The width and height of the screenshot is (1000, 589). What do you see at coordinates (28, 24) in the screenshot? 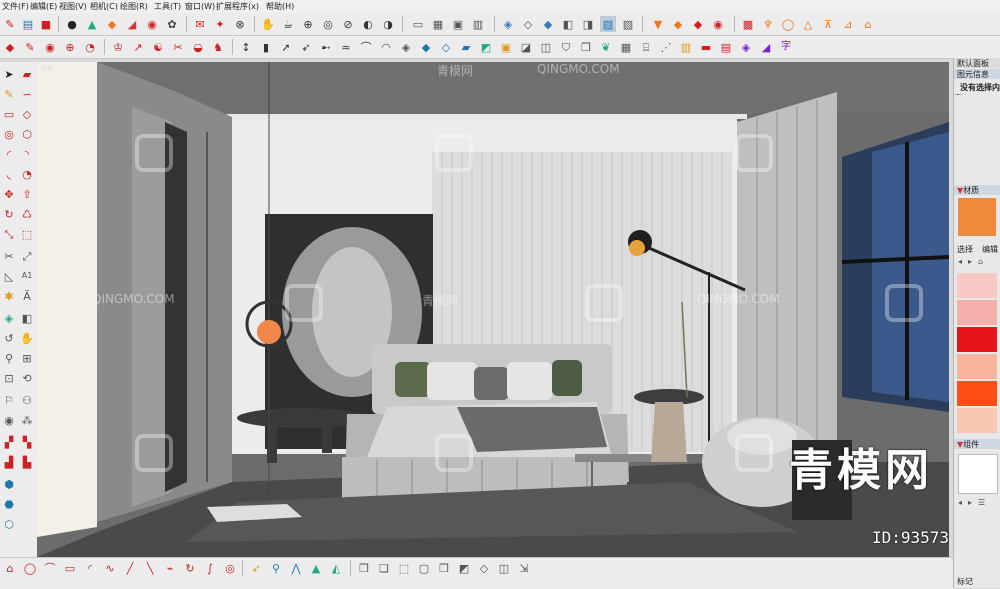
I see `layers-icon: ▤` at bounding box center [28, 24].